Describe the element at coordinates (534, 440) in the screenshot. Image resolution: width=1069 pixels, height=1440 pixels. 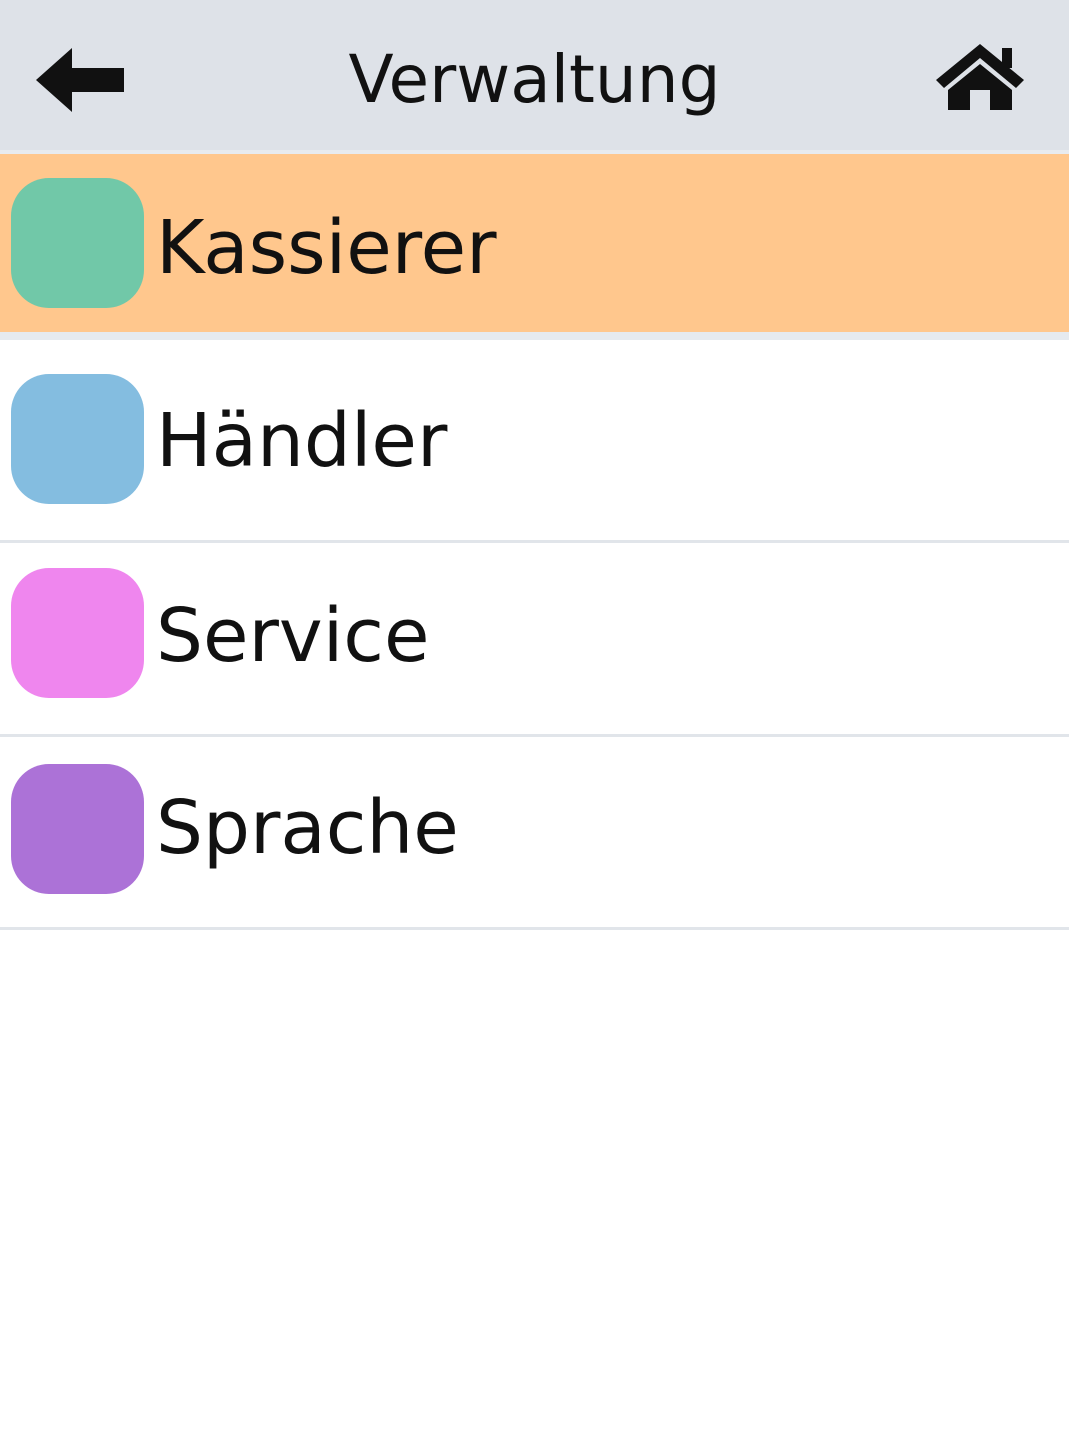
I see `menu-item-haendler: Händler` at that location.